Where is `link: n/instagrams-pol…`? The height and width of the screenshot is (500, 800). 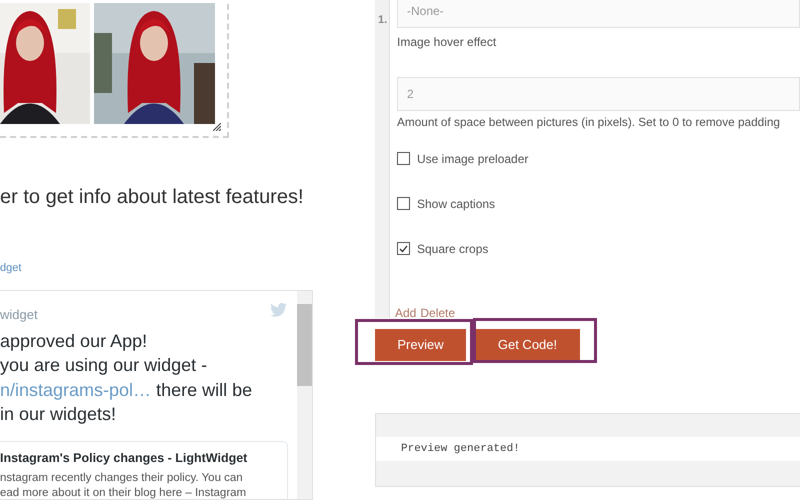 link: n/instagrams-pol… is located at coordinates (76, 390).